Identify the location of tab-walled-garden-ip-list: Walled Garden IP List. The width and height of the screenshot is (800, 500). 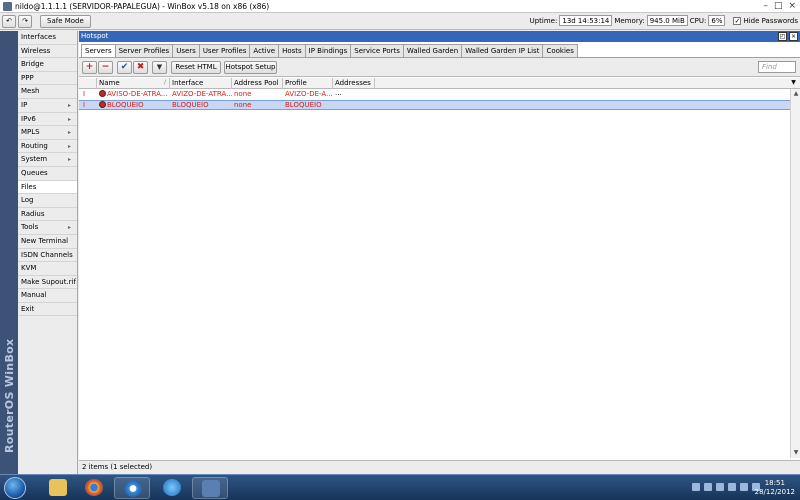
(502, 50).